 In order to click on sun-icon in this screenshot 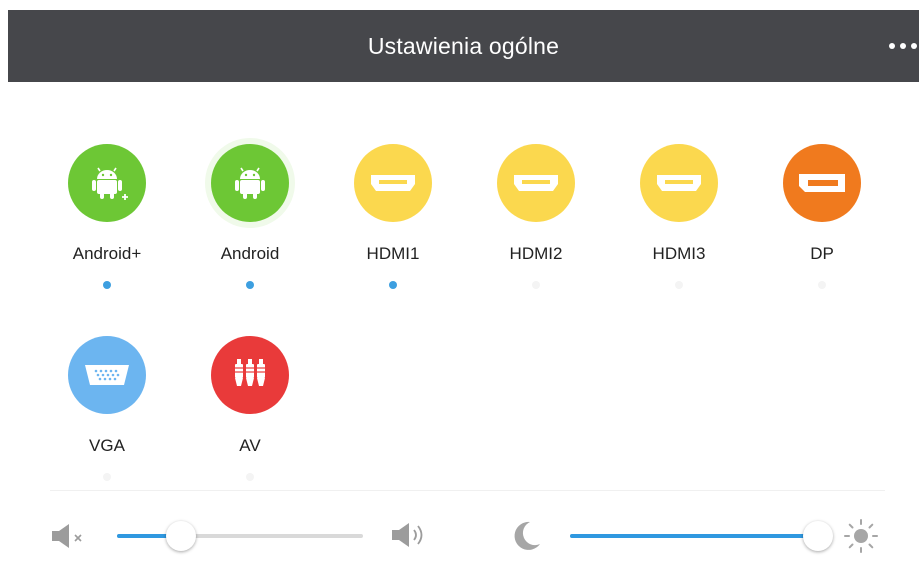, I will do `click(861, 536)`.